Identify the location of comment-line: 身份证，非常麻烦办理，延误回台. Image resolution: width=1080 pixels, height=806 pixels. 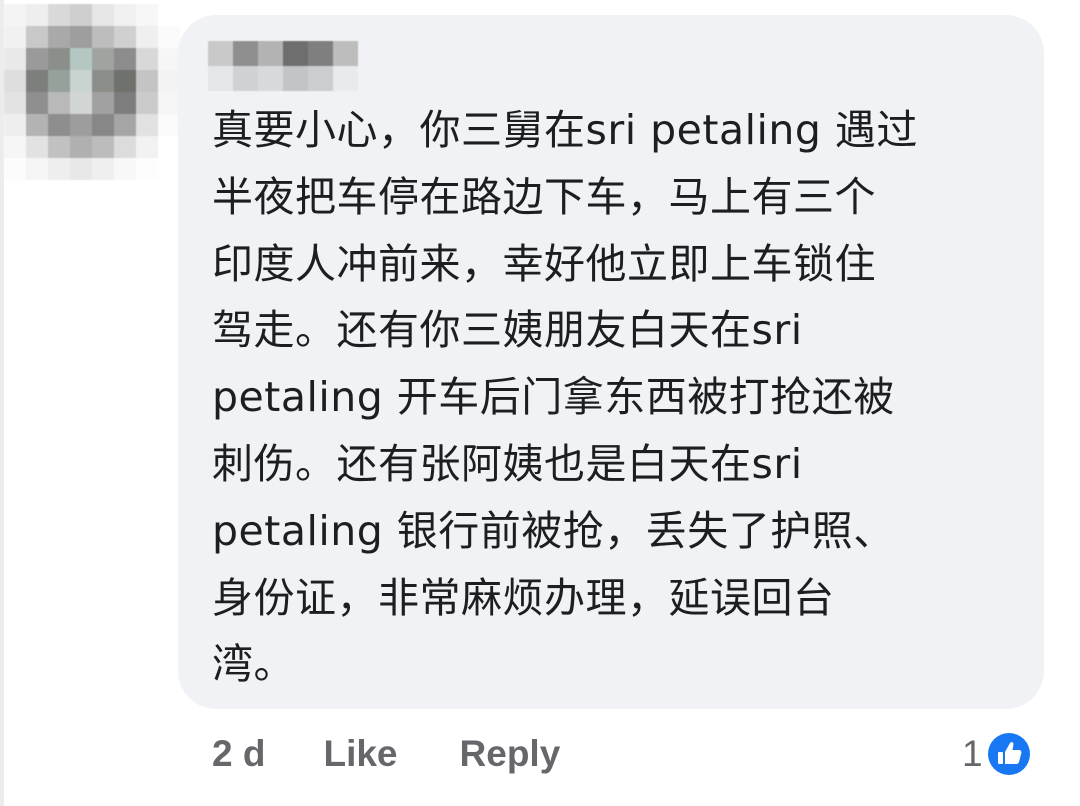
(523, 597).